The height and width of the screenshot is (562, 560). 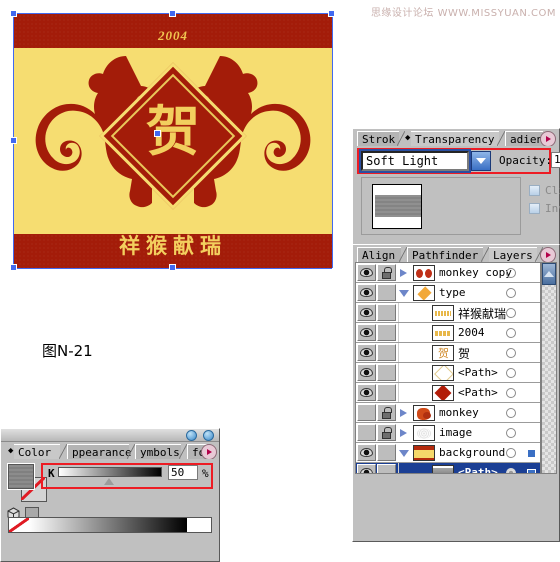 I want to click on layers-menu-button, so click(x=548, y=254).